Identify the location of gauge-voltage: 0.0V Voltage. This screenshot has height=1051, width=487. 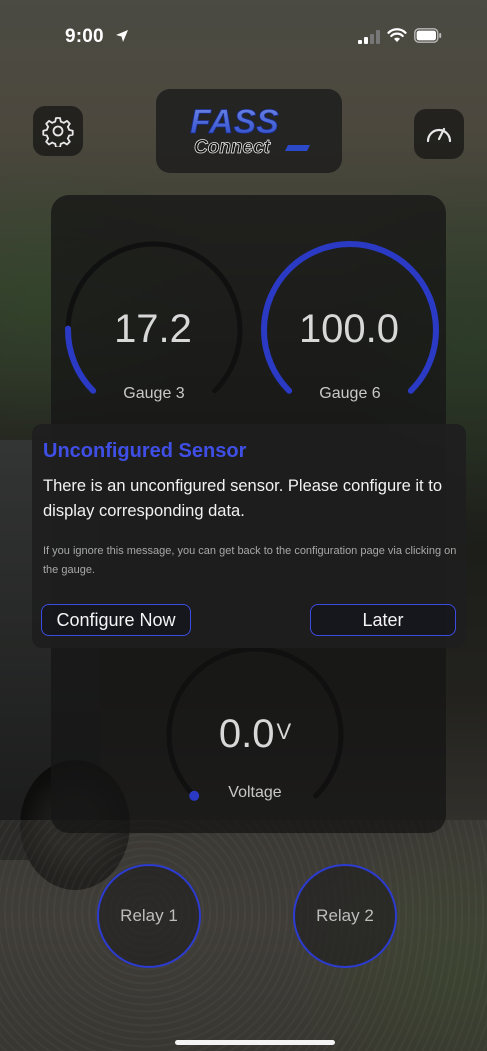
(255, 735).